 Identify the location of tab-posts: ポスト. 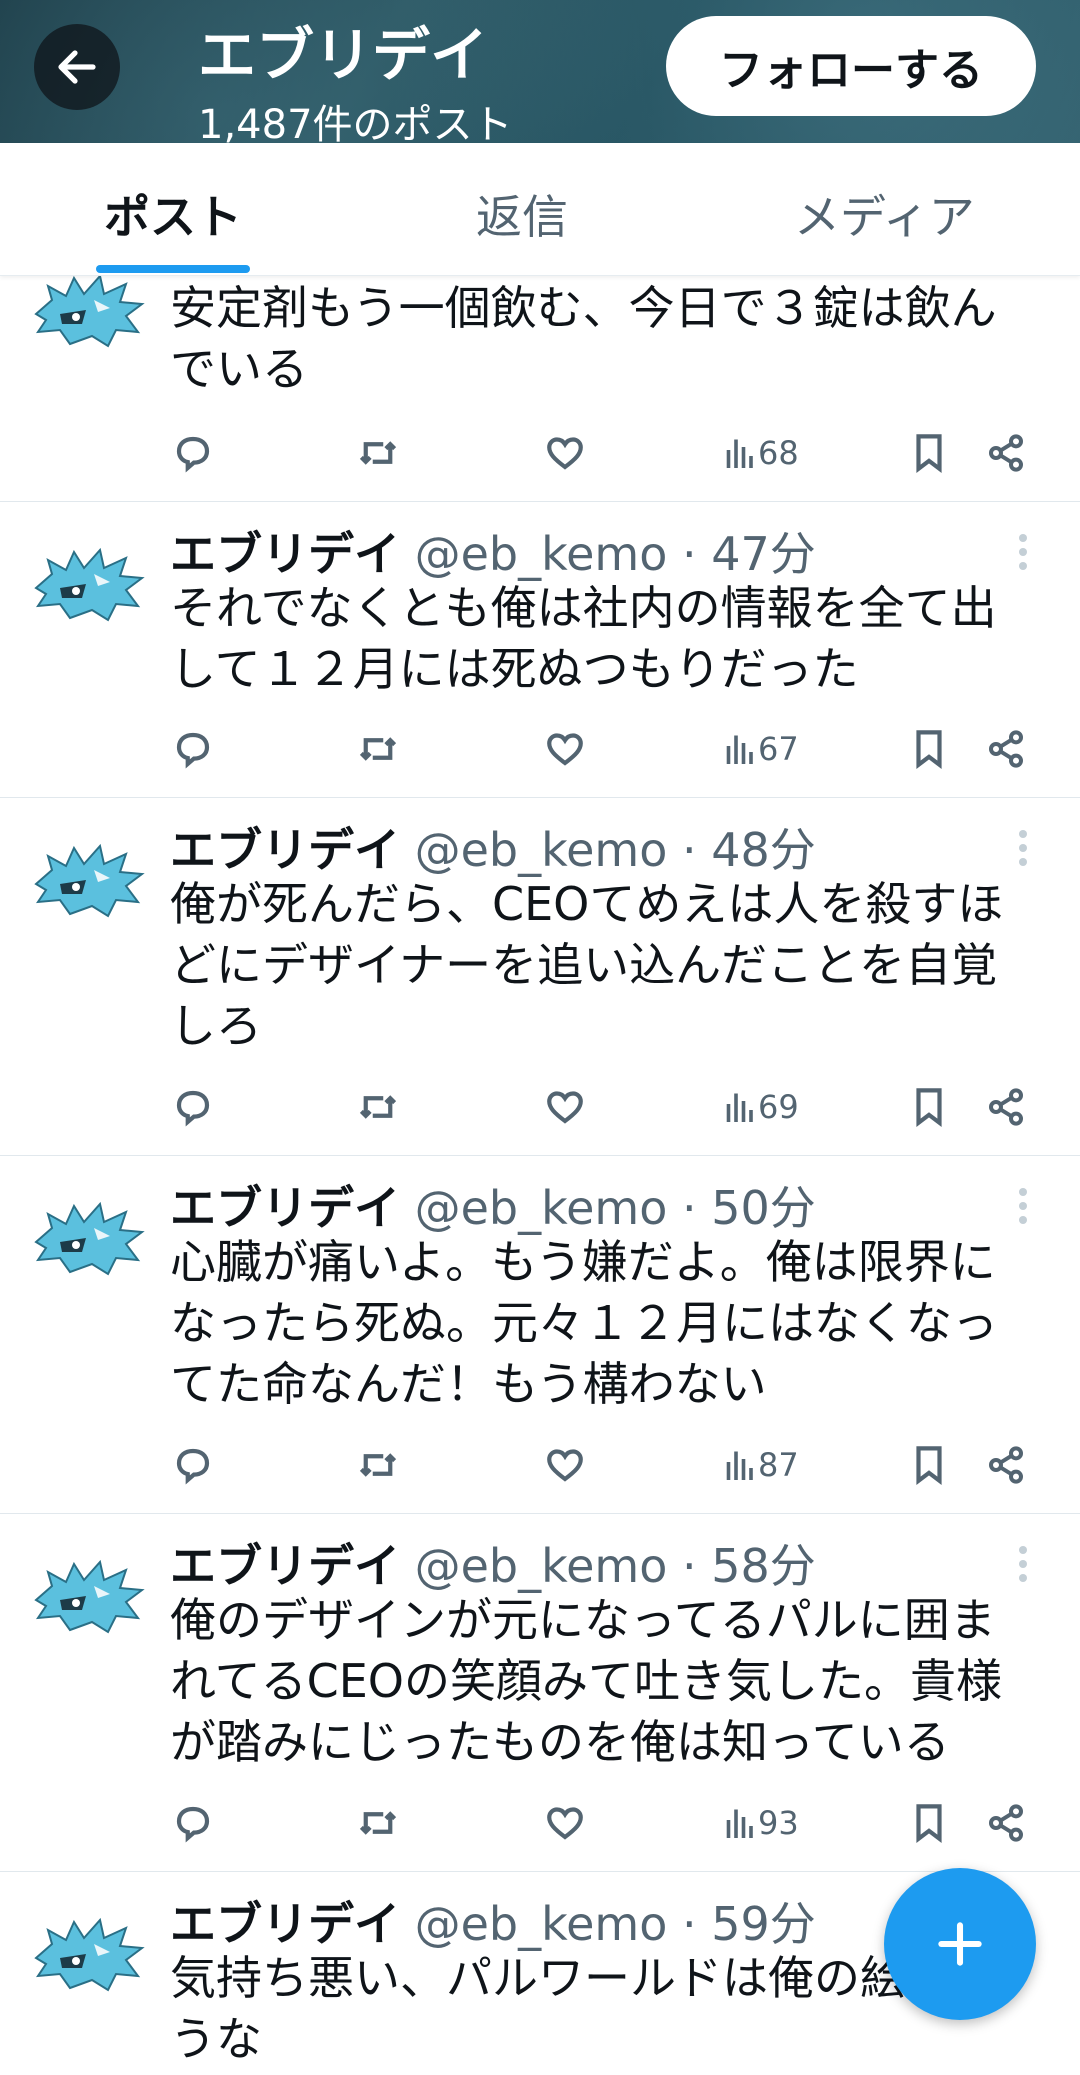
(173, 214).